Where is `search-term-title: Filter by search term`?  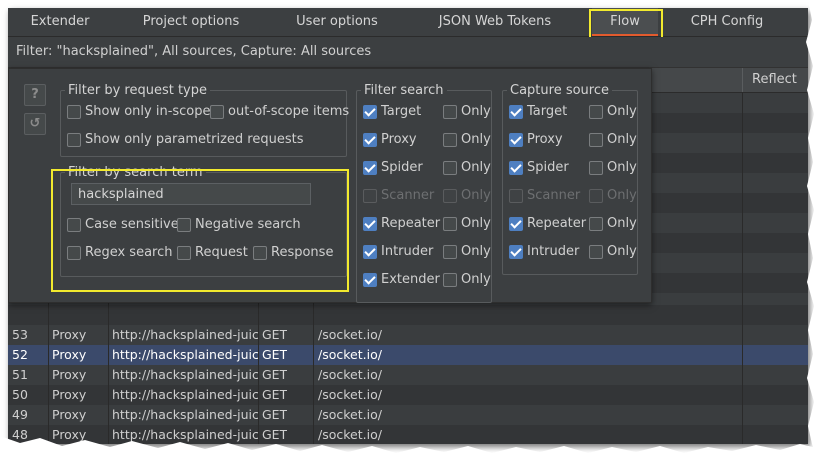
search-term-title: Filter by search term is located at coordinates (135, 172).